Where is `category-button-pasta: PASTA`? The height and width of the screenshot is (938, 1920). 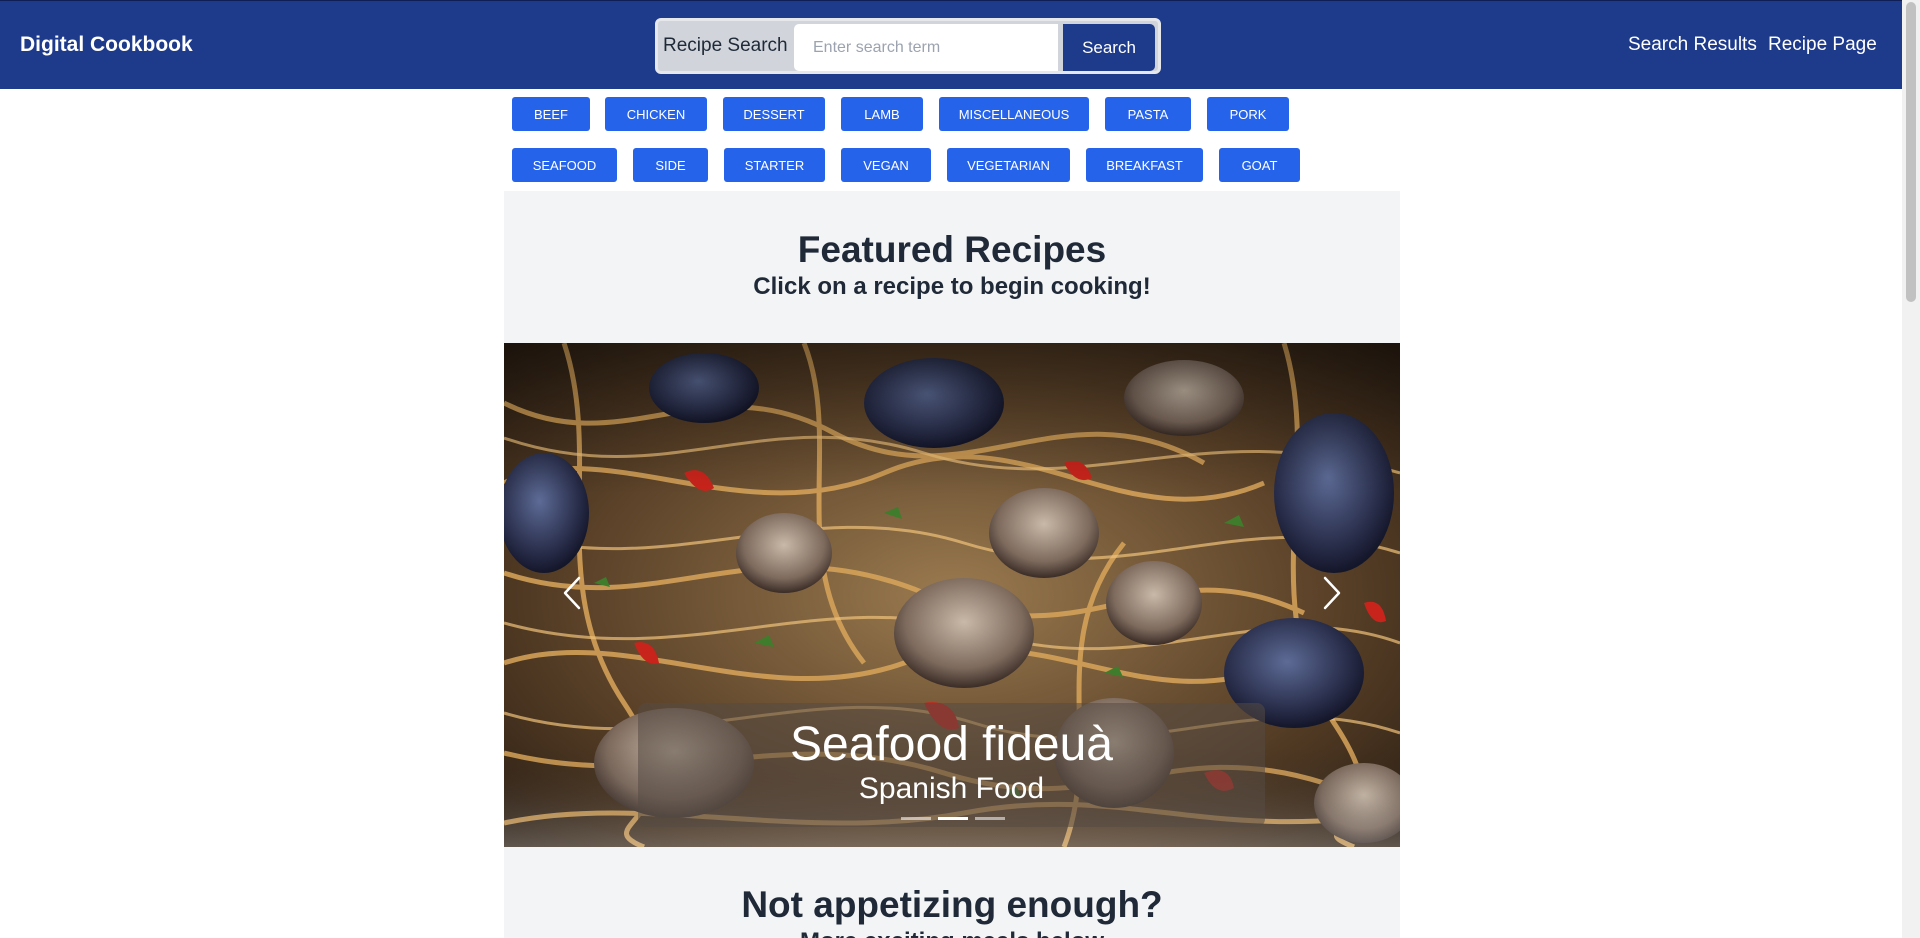 category-button-pasta: PASTA is located at coordinates (1148, 114).